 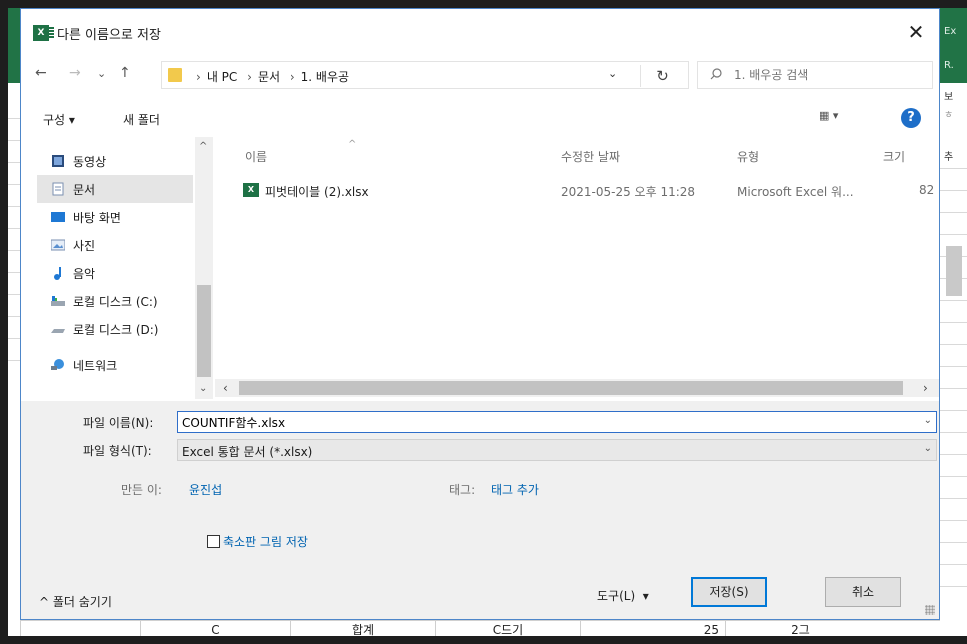 What do you see at coordinates (41, 73) in the screenshot?
I see `back-icon: ←` at bounding box center [41, 73].